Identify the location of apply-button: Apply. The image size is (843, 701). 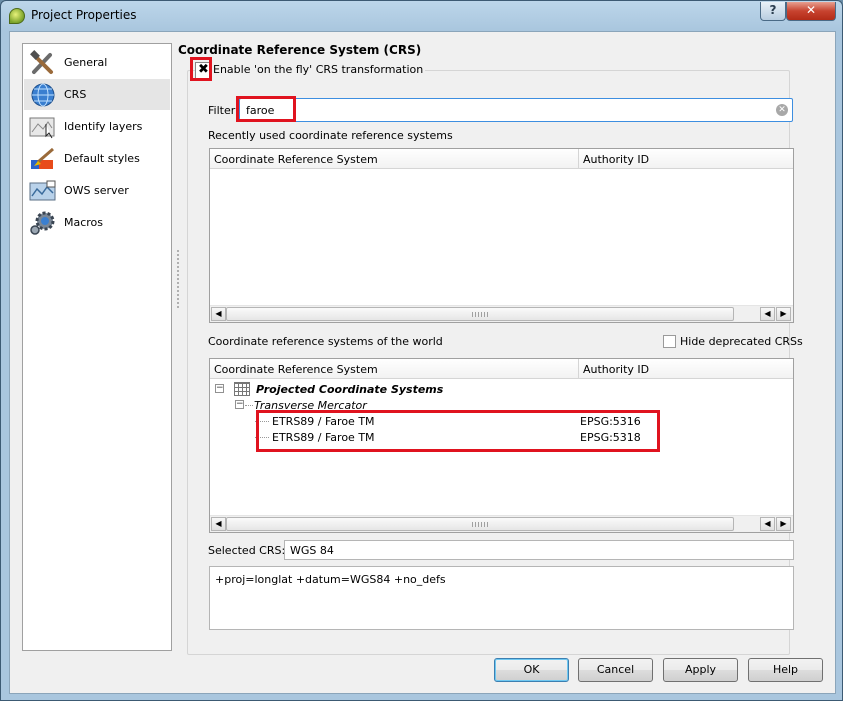
(700, 670).